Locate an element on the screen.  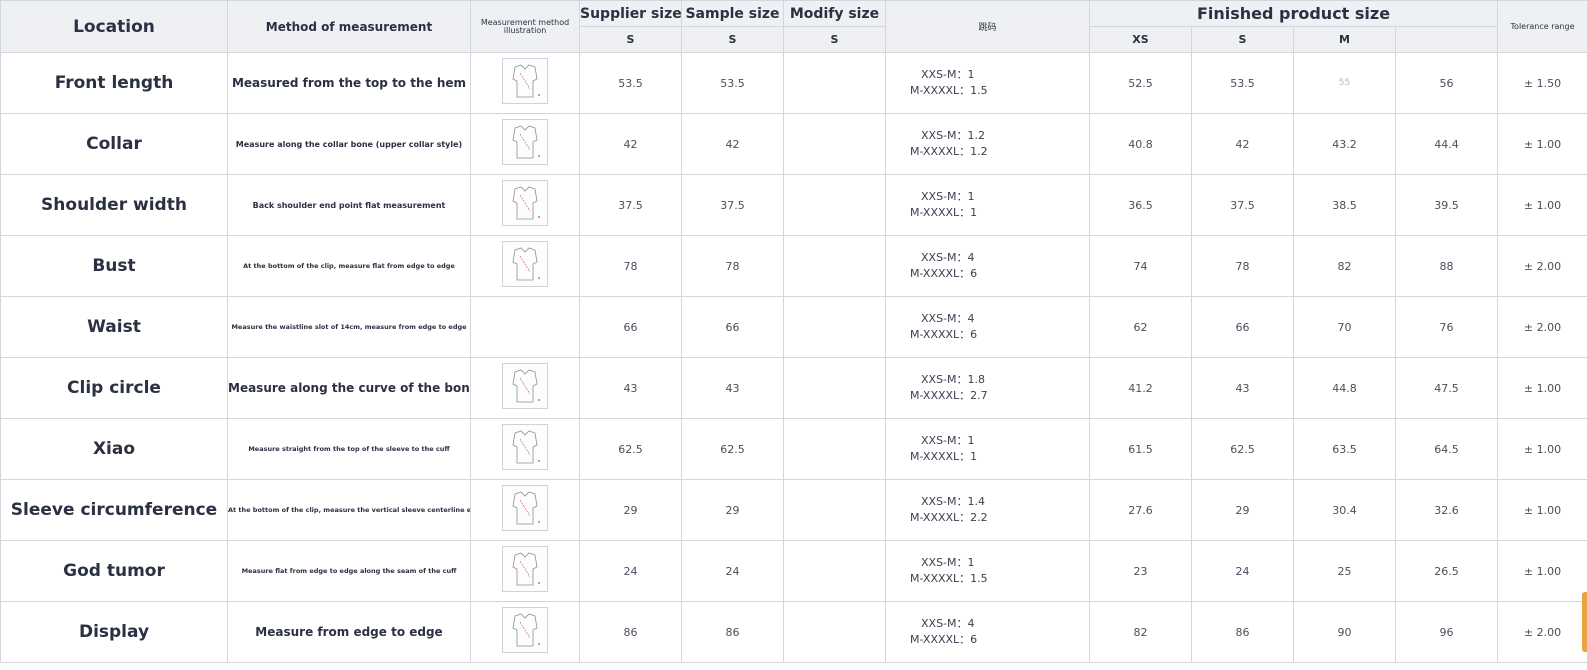
finished-s-cell: 66 is located at coordinates (1242, 327).